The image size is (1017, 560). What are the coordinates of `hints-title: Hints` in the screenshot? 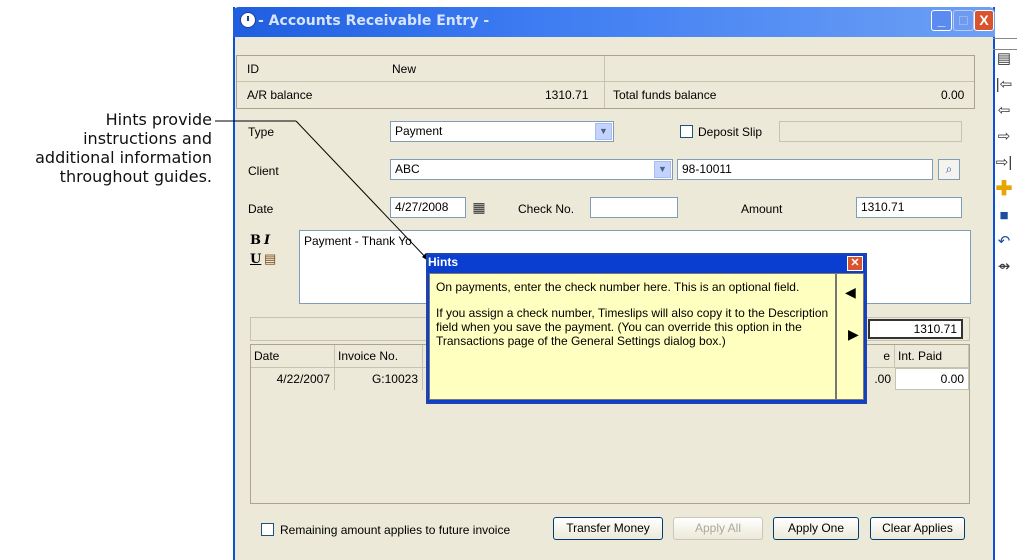 It's located at (443, 262).